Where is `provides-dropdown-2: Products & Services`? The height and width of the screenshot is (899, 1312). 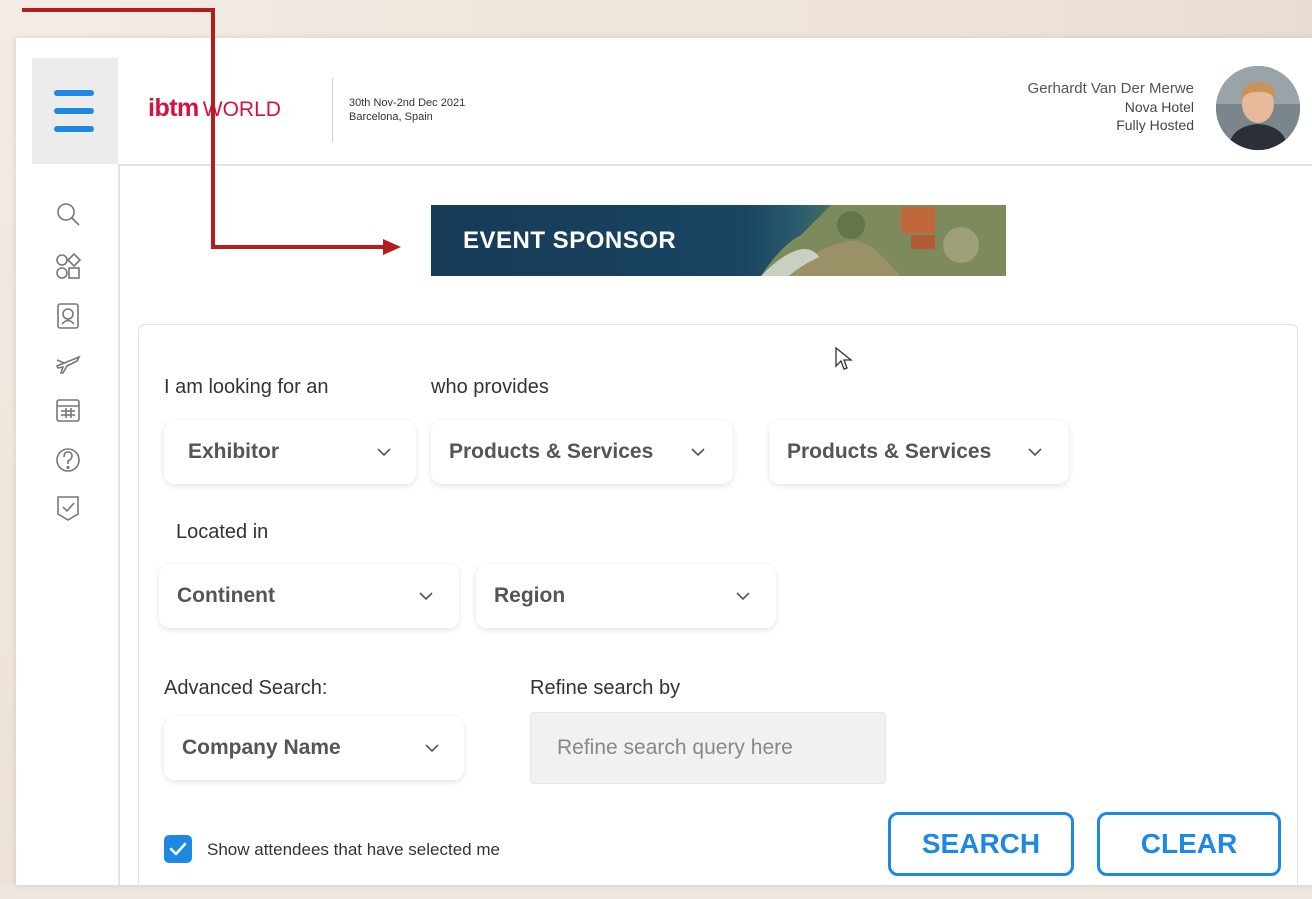 provides-dropdown-2: Products & Services is located at coordinates (919, 452).